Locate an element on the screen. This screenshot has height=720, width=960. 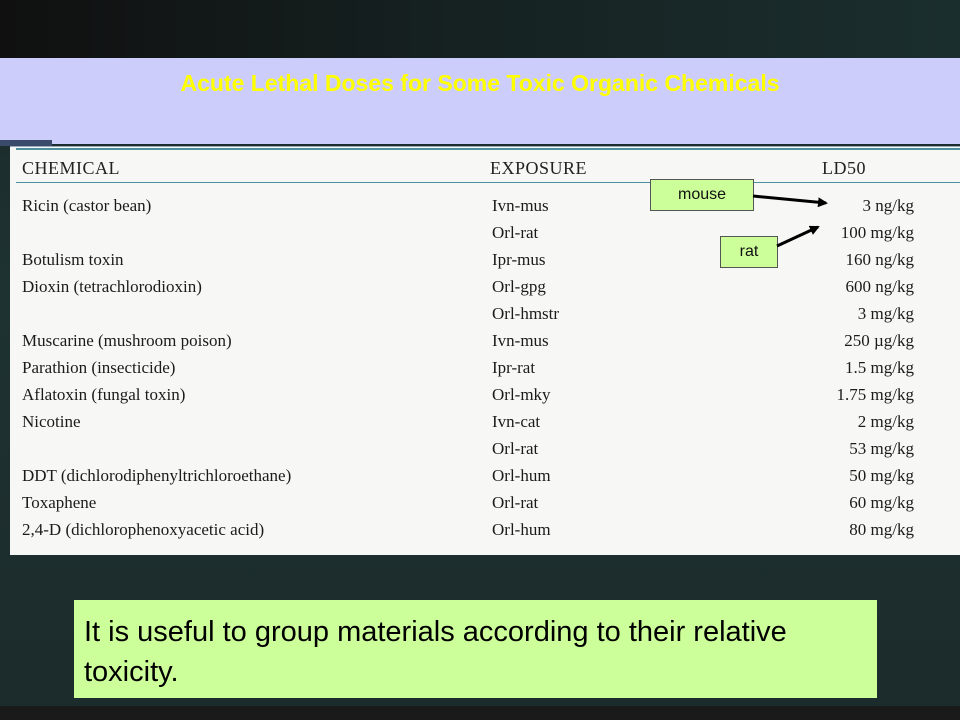
table-header-rule is located at coordinates (488, 182).